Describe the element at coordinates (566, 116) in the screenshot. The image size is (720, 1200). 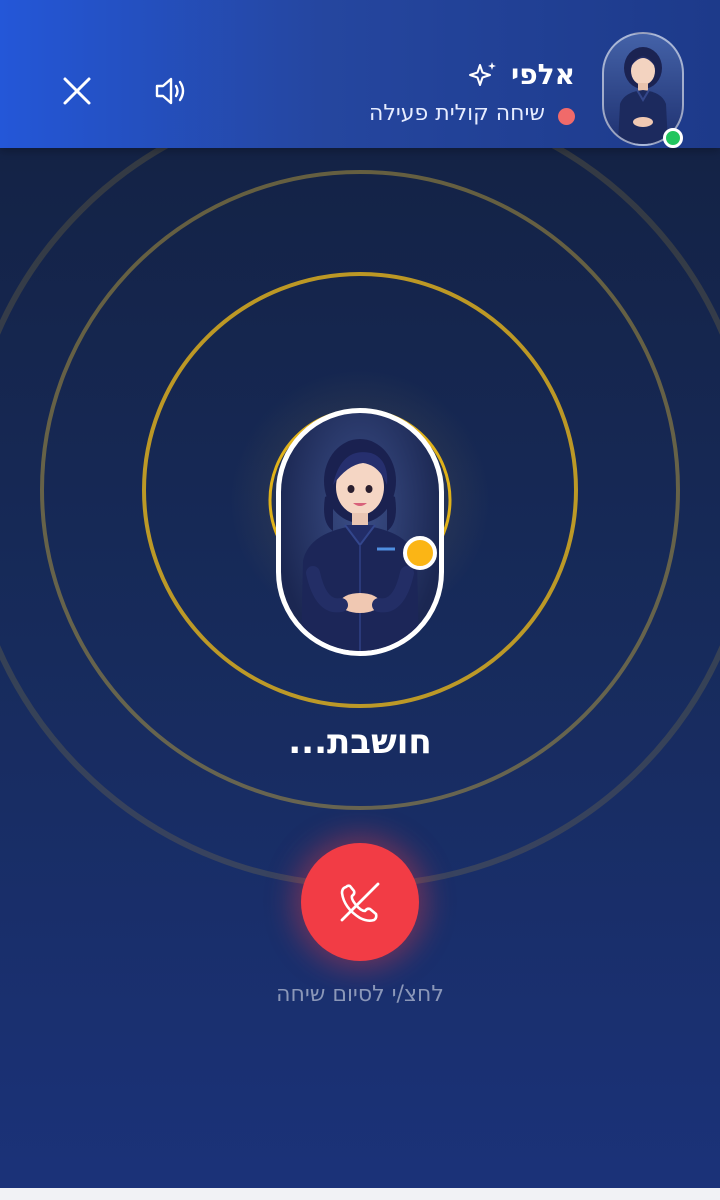
I see `status-dot` at that location.